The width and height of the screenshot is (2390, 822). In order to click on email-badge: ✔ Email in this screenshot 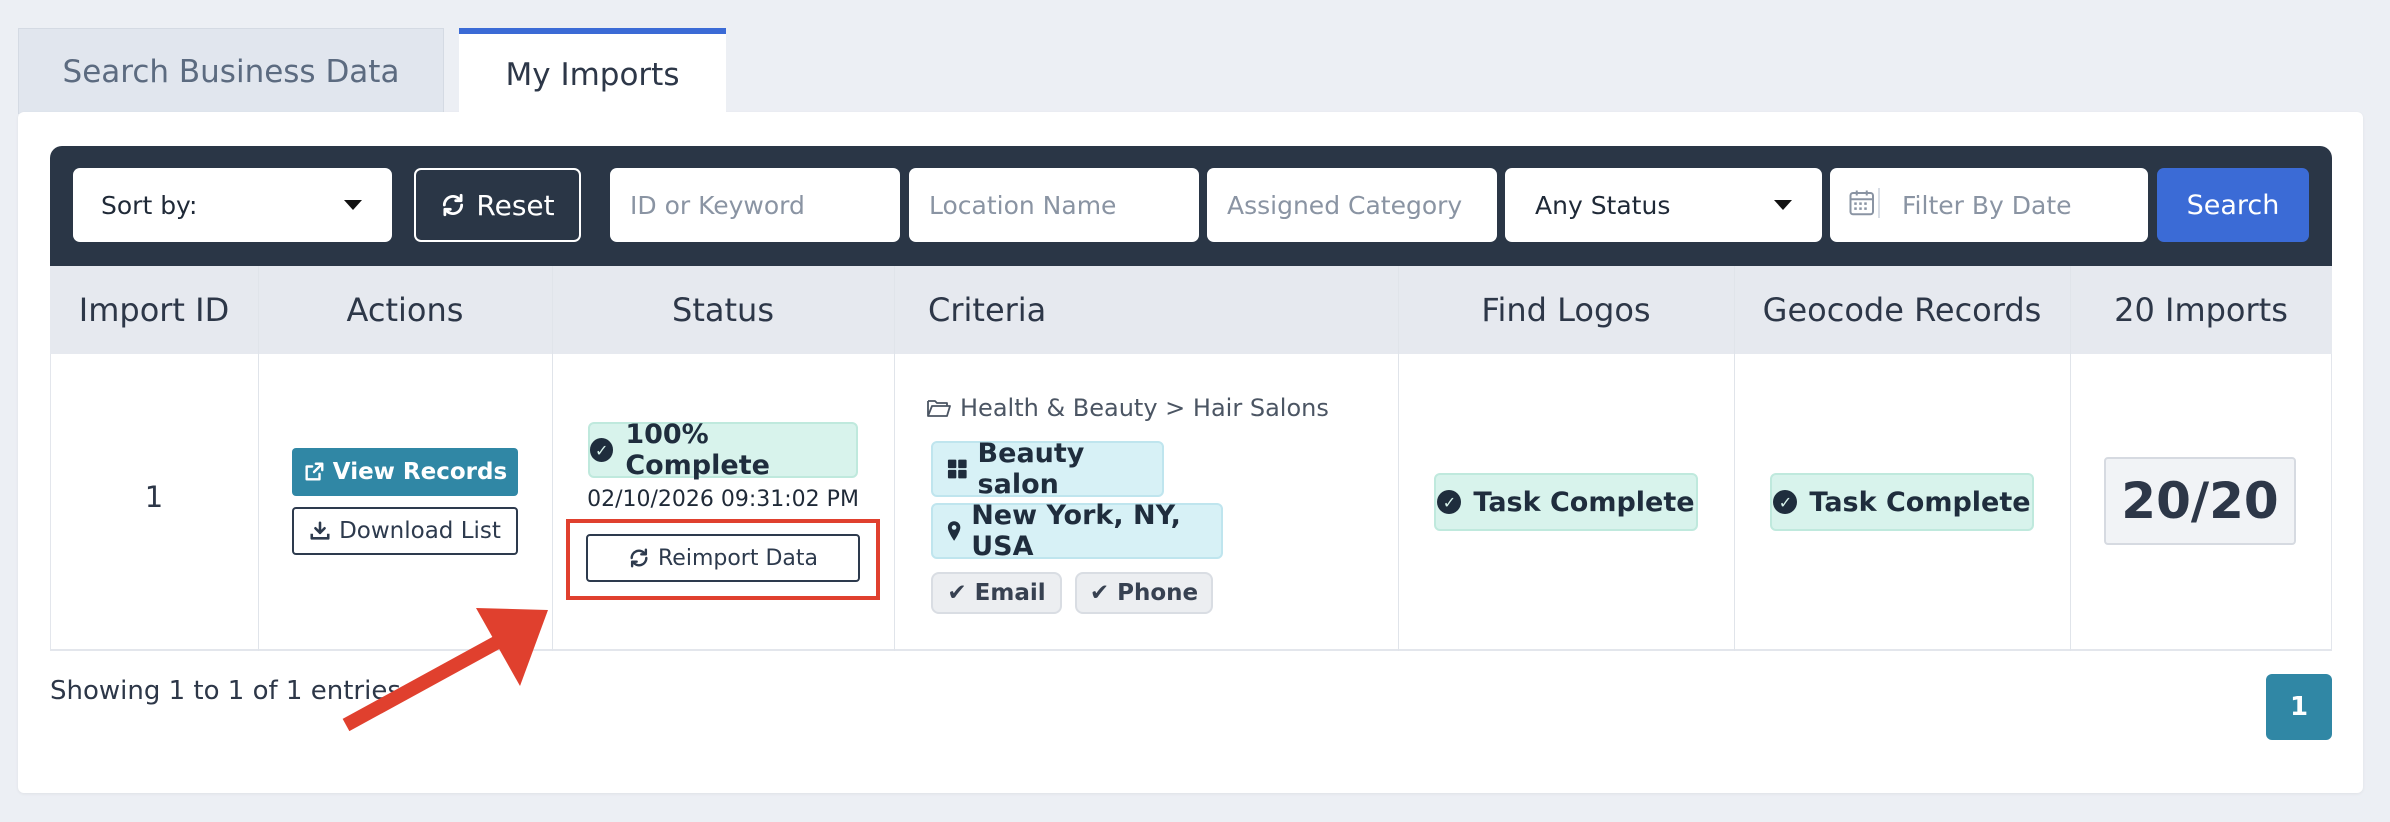, I will do `click(996, 593)`.